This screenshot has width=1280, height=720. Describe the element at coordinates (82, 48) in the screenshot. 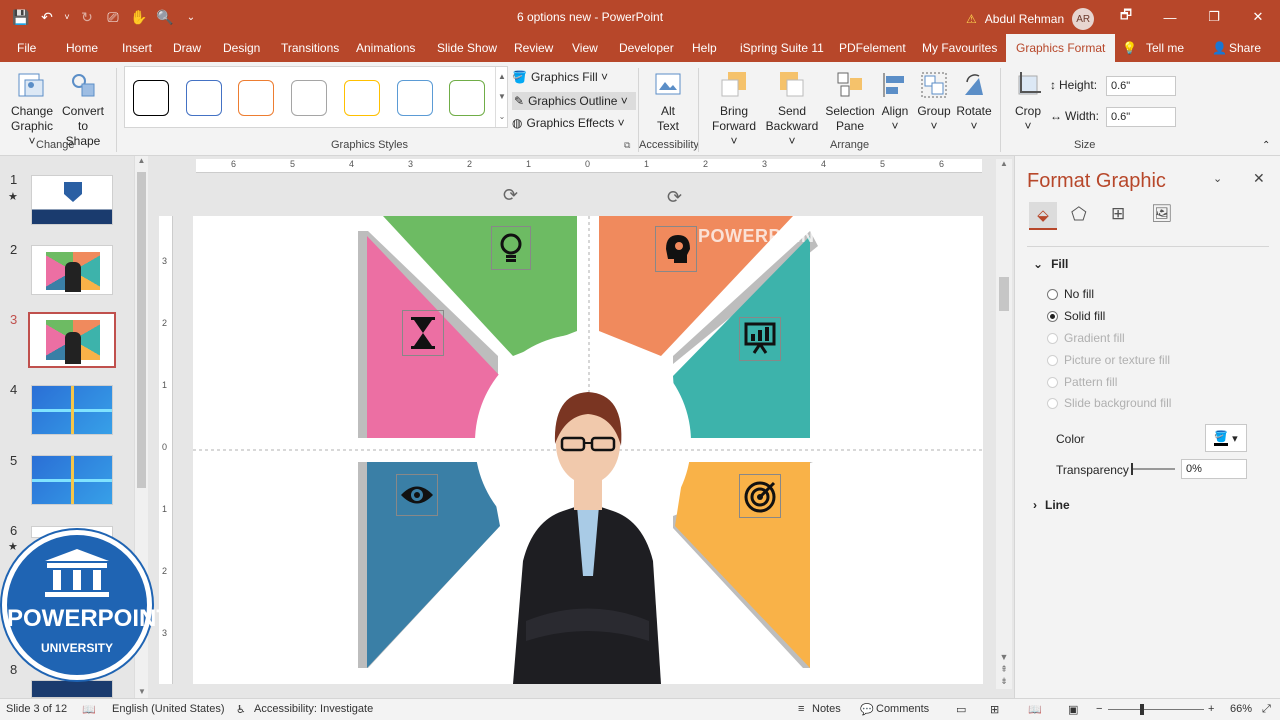

I see `tab-home: Home` at that location.